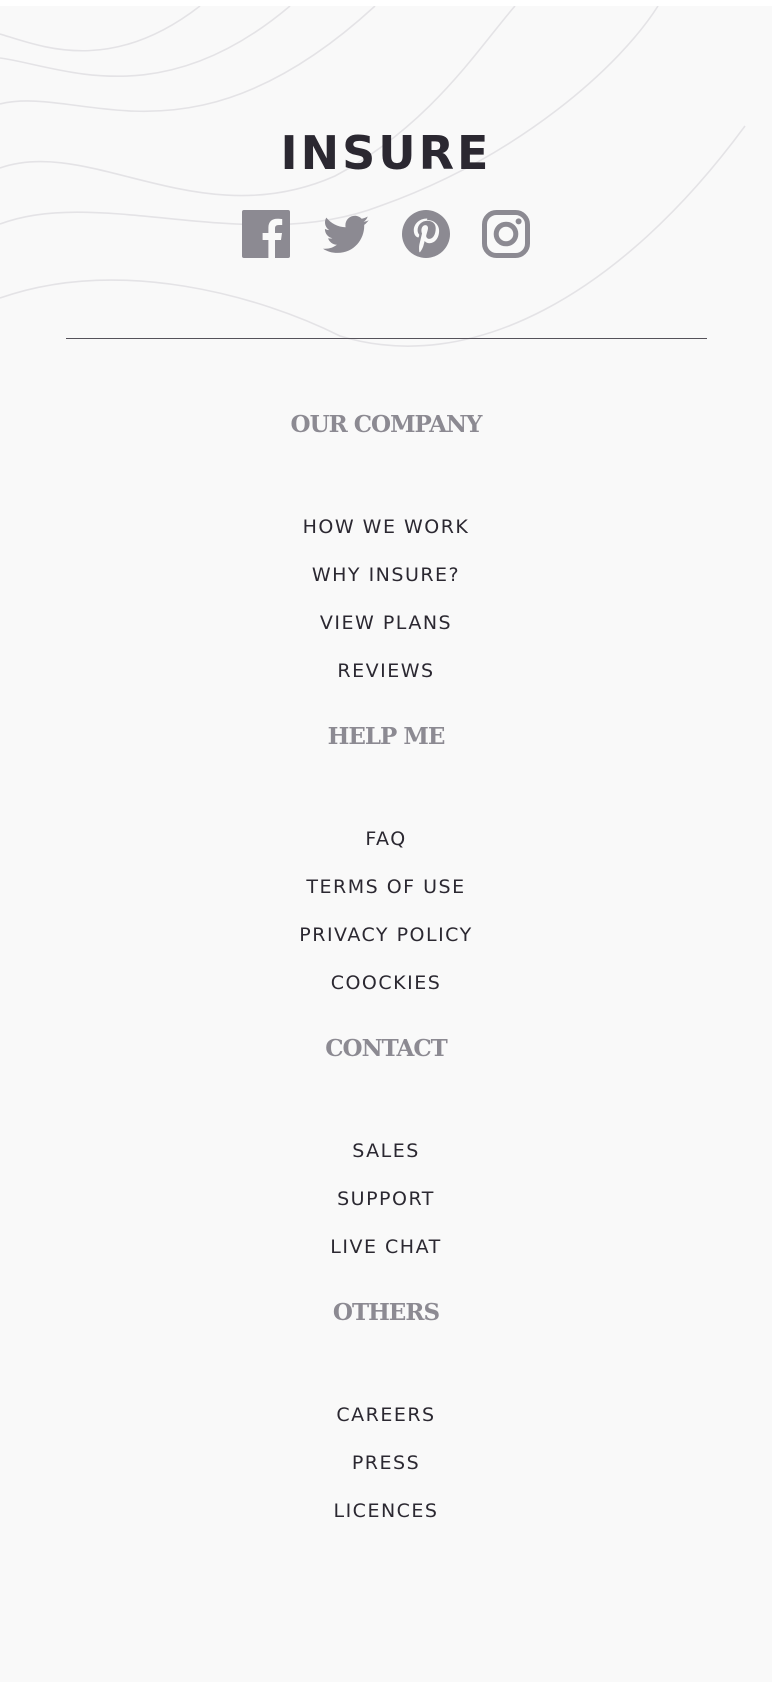 This screenshot has width=772, height=1682. I want to click on instagram-link, so click(506, 234).